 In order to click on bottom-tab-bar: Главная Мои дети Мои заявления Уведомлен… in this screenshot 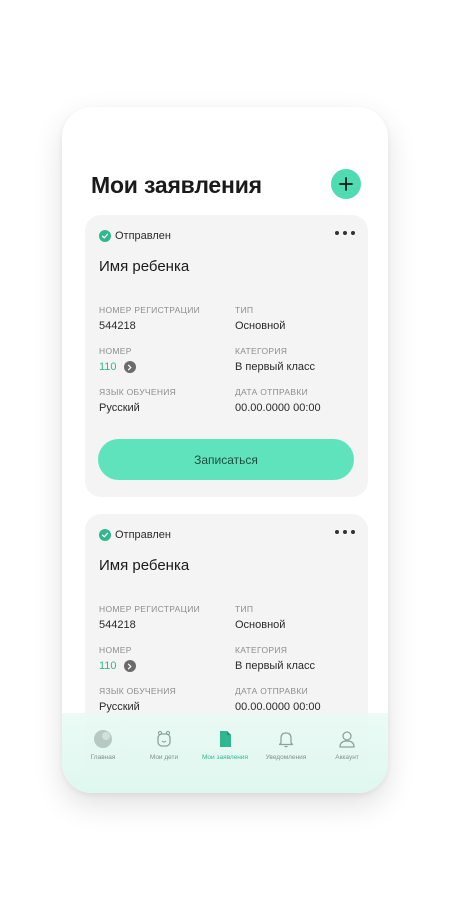, I will do `click(225, 753)`.